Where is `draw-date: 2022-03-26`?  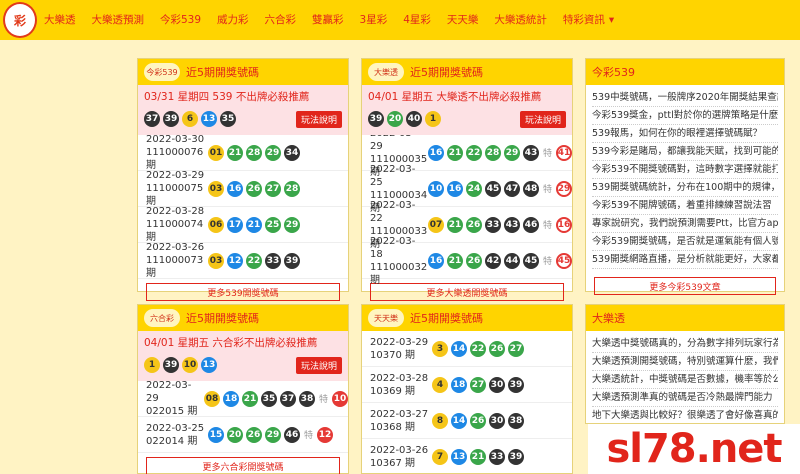
draw-date: 2022-03-26 is located at coordinates (175, 247).